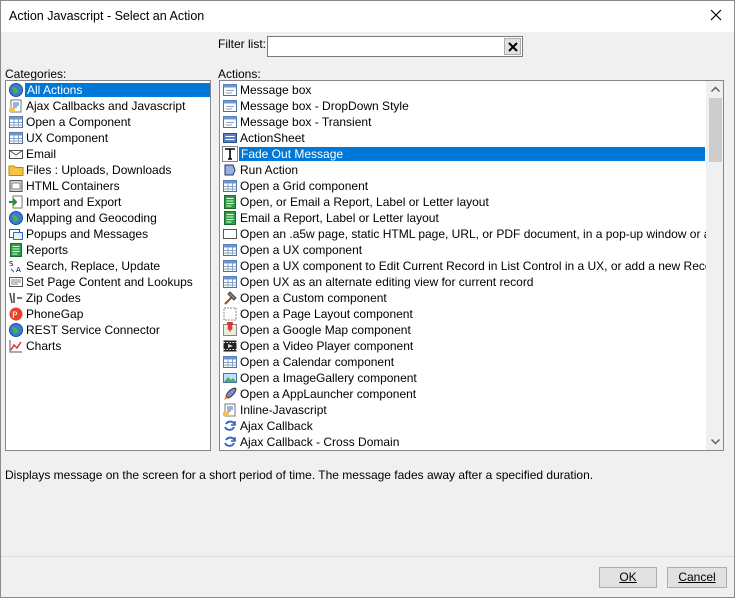  I want to click on search-replace-icon: SA, so click(16, 266).